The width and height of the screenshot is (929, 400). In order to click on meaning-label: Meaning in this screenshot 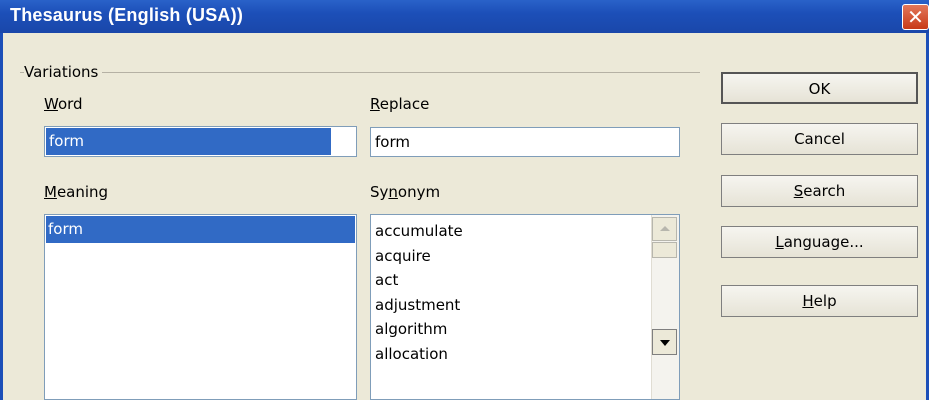, I will do `click(76, 192)`.